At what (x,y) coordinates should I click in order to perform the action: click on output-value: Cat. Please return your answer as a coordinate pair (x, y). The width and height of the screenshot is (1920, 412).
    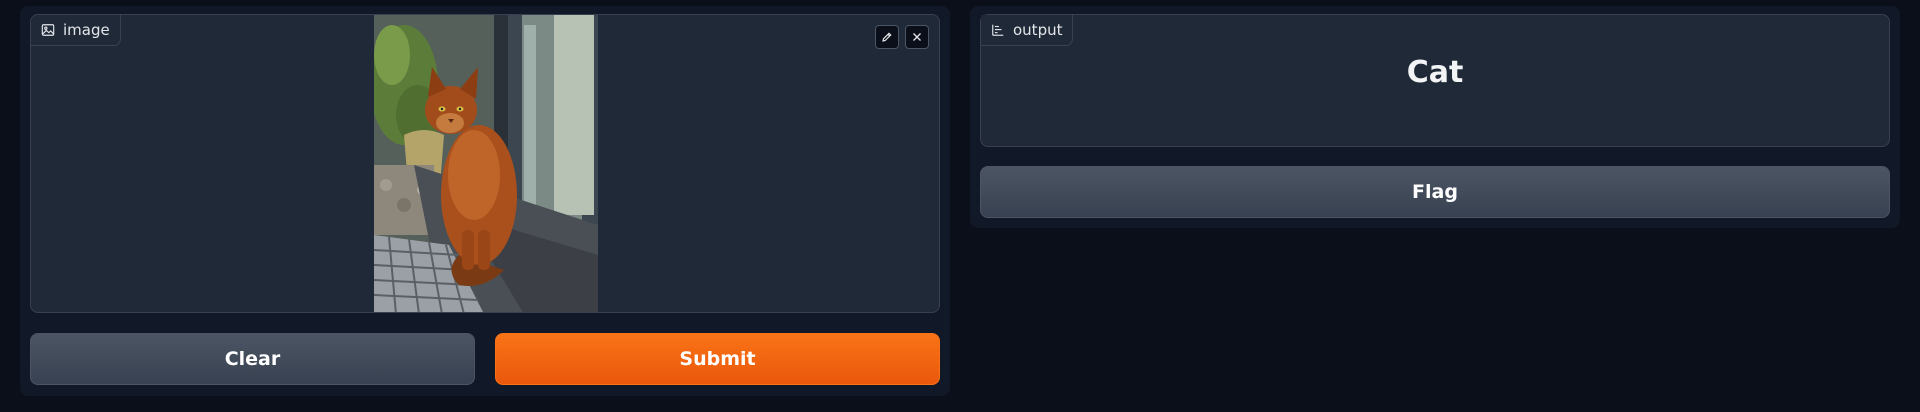
    Looking at the image, I should click on (1435, 72).